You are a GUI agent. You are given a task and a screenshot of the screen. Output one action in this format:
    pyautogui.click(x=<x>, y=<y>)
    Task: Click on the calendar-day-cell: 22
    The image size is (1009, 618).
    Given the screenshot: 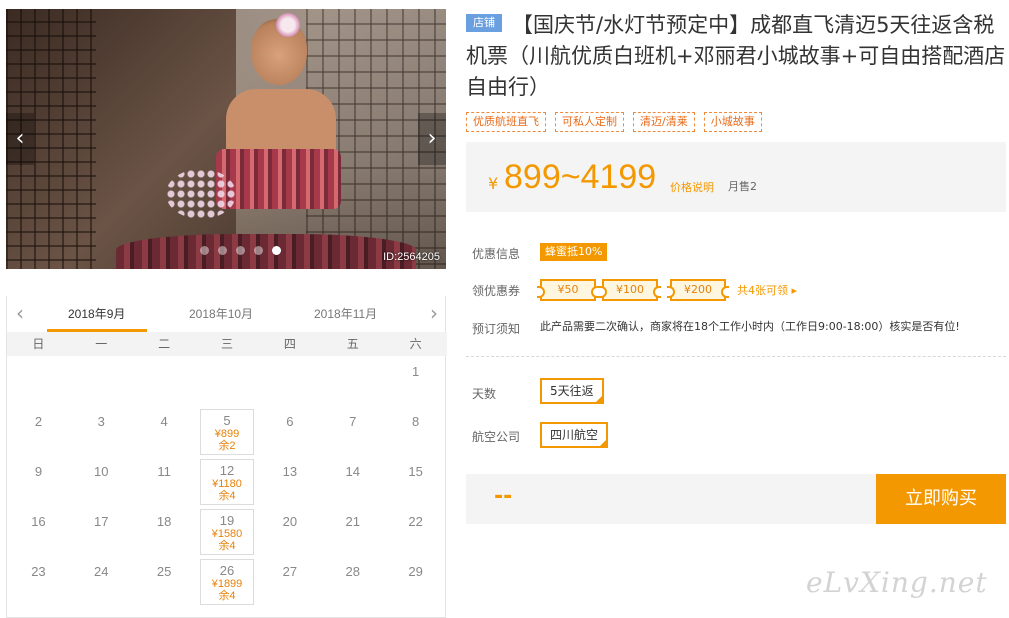 What is the action you would take?
    pyautogui.click(x=415, y=533)
    